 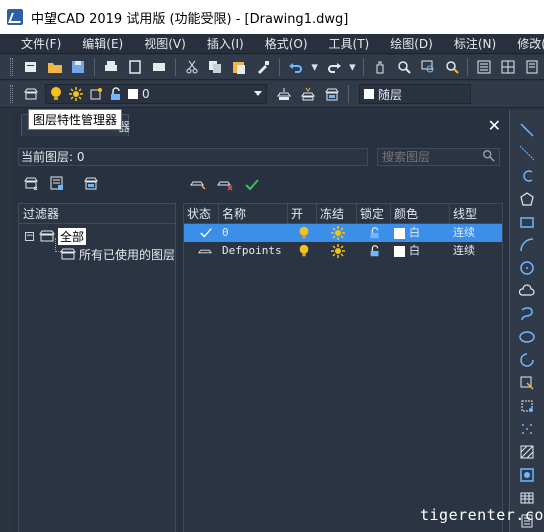 I want to click on pan-icon, so click(x=380, y=67).